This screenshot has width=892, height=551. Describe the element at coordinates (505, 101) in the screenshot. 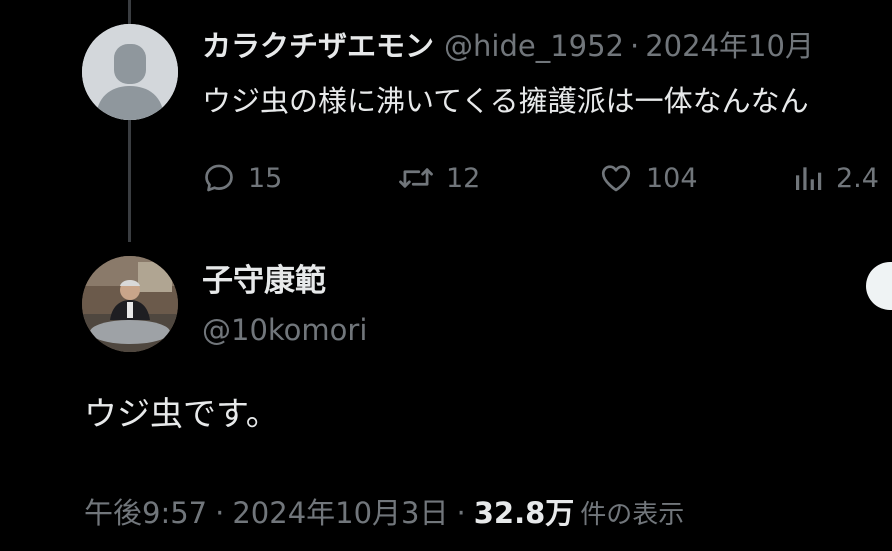

I see `parent-tweet-text: ウジ虫の様に沸いてくる擁護派は一体なんなん` at that location.